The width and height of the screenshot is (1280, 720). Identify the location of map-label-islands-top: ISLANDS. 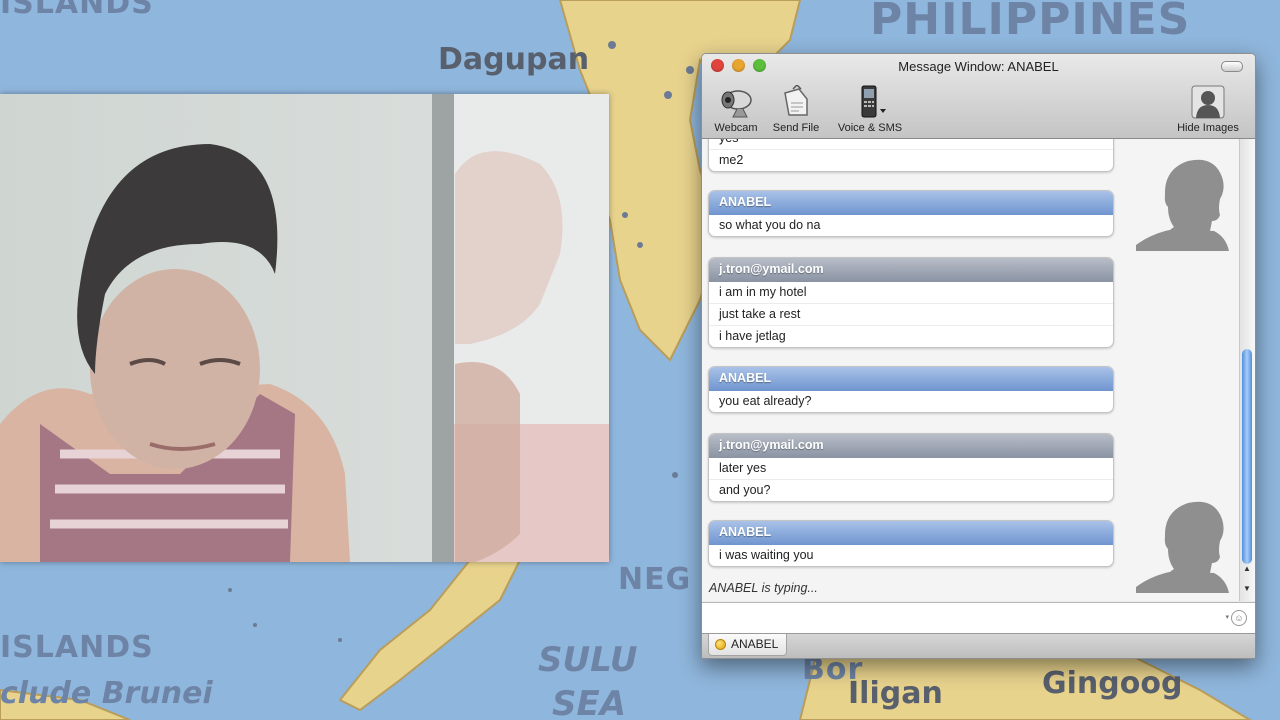
(77, 10).